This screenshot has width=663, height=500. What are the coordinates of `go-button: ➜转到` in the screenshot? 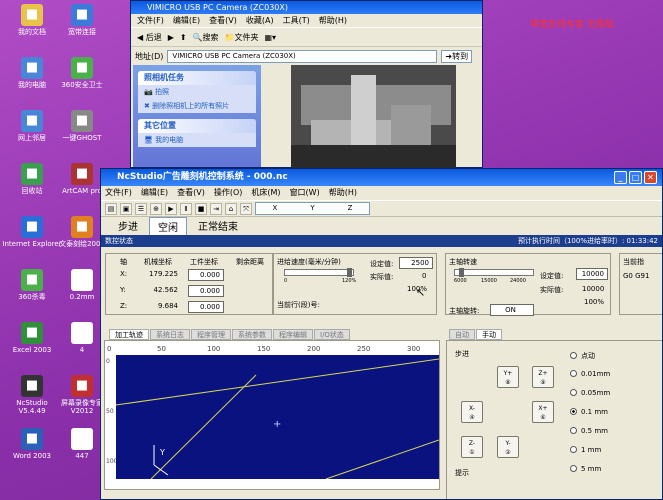 It's located at (457, 56).